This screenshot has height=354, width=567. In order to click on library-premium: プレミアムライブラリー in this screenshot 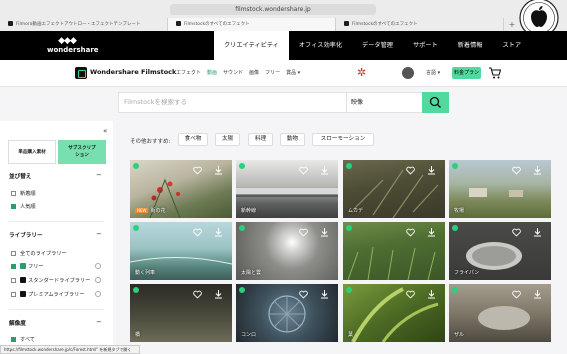, I will do `click(47, 294)`.